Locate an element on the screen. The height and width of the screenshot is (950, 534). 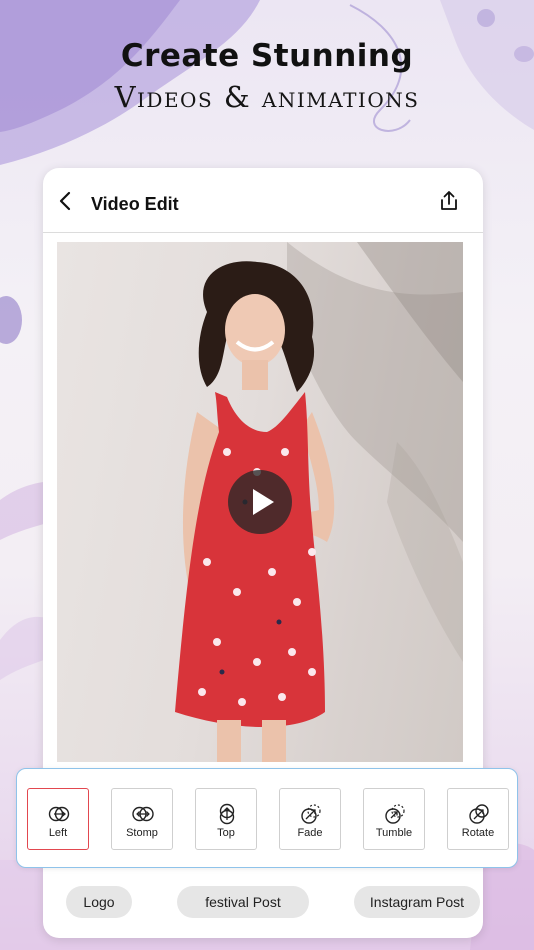
template-chip-instagram-post: Instagram Post is located at coordinates (417, 902).